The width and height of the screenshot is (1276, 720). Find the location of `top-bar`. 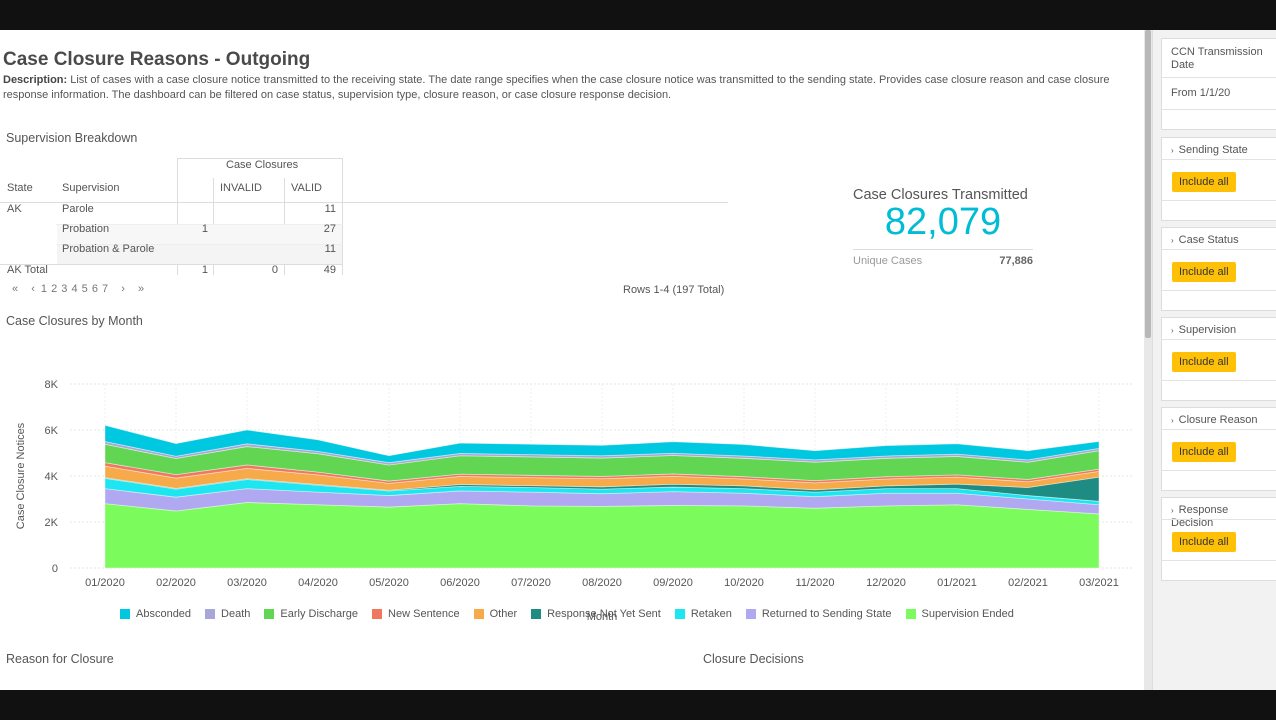

top-bar is located at coordinates (638, 15).